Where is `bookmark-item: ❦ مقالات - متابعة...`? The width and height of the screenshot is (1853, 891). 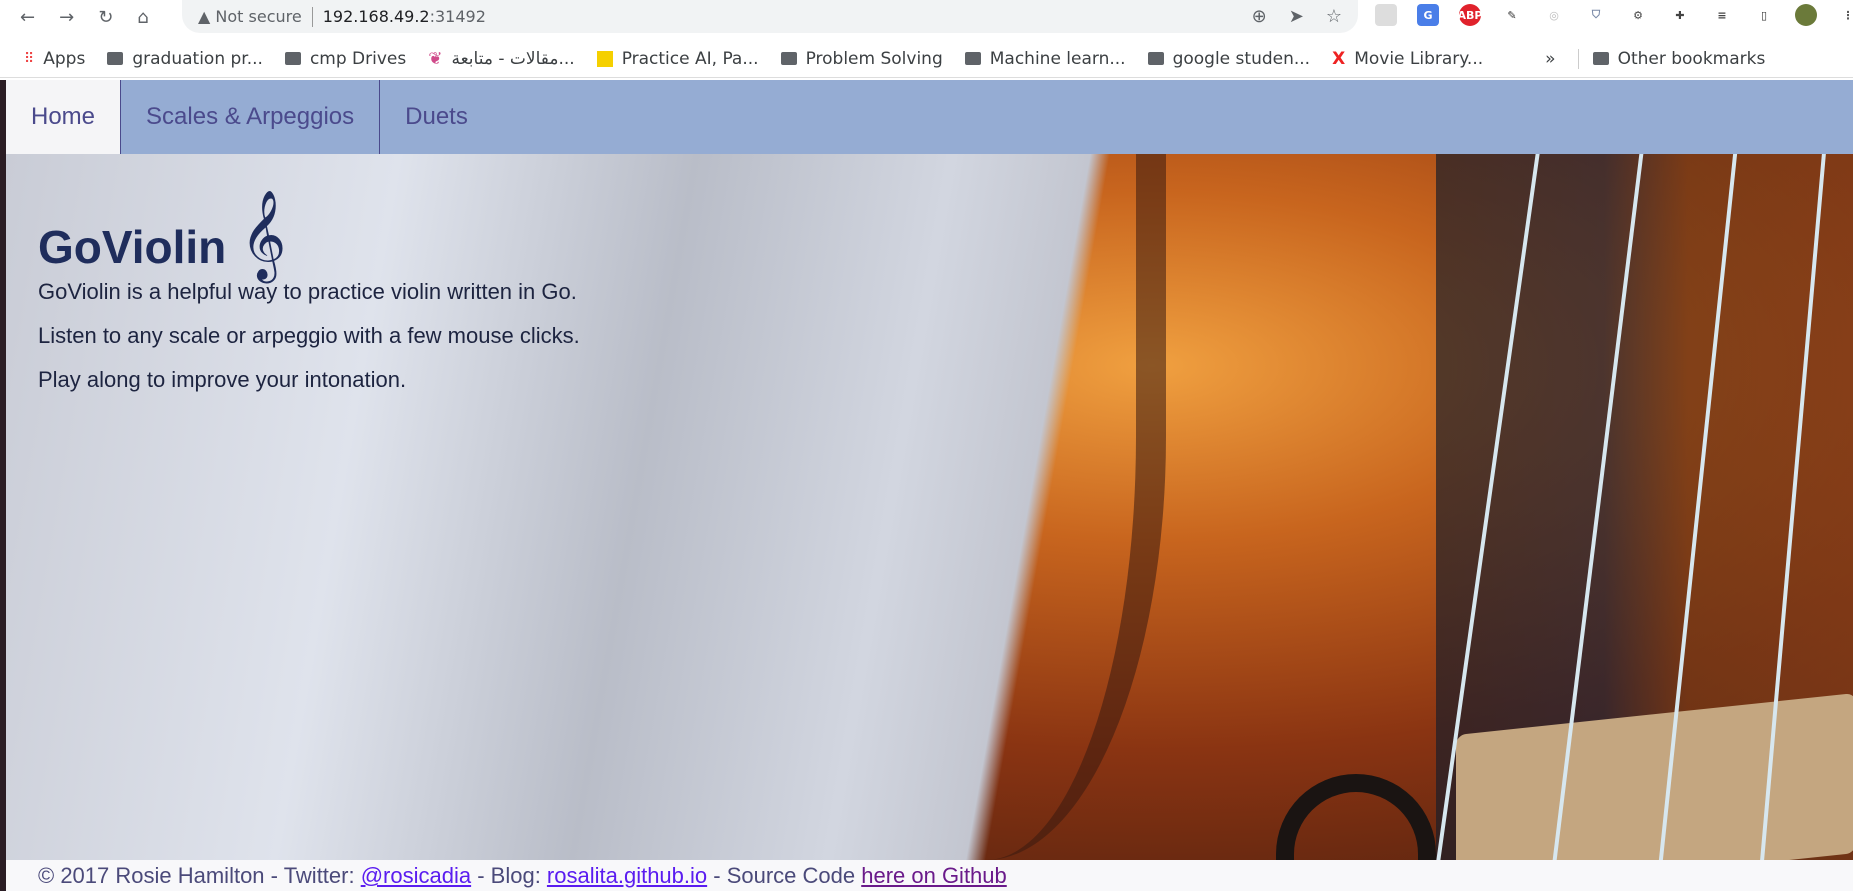 bookmark-item: ❦ مقالات - متابعة... is located at coordinates (501, 59).